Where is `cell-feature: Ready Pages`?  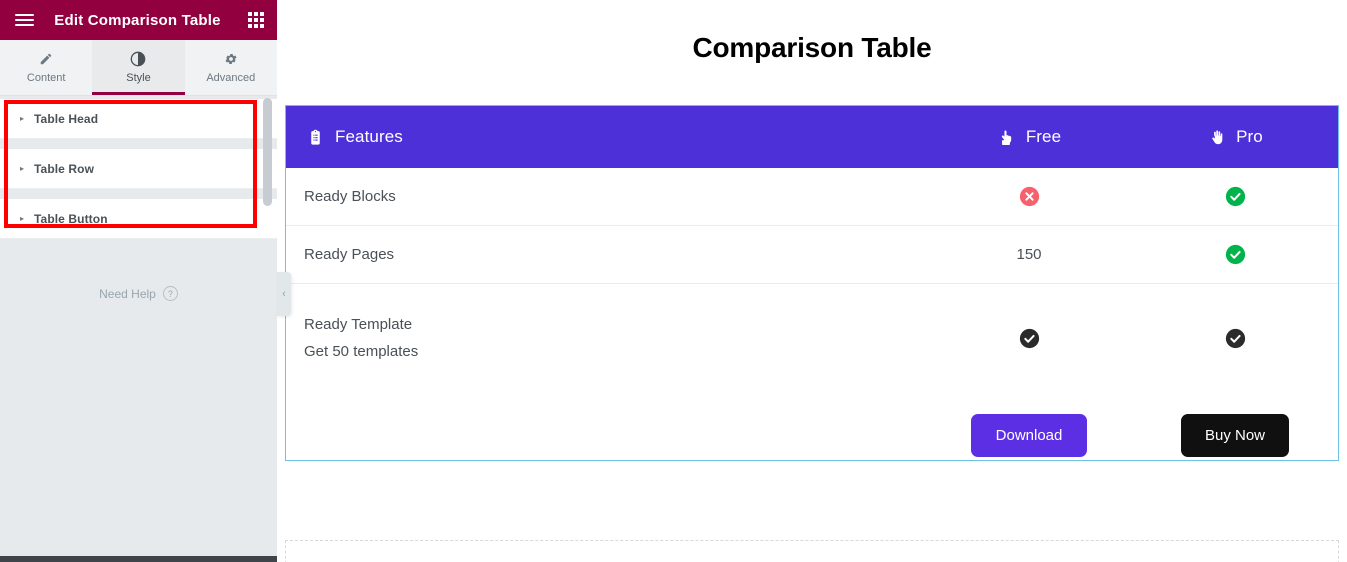
cell-feature: Ready Pages is located at coordinates (349, 254).